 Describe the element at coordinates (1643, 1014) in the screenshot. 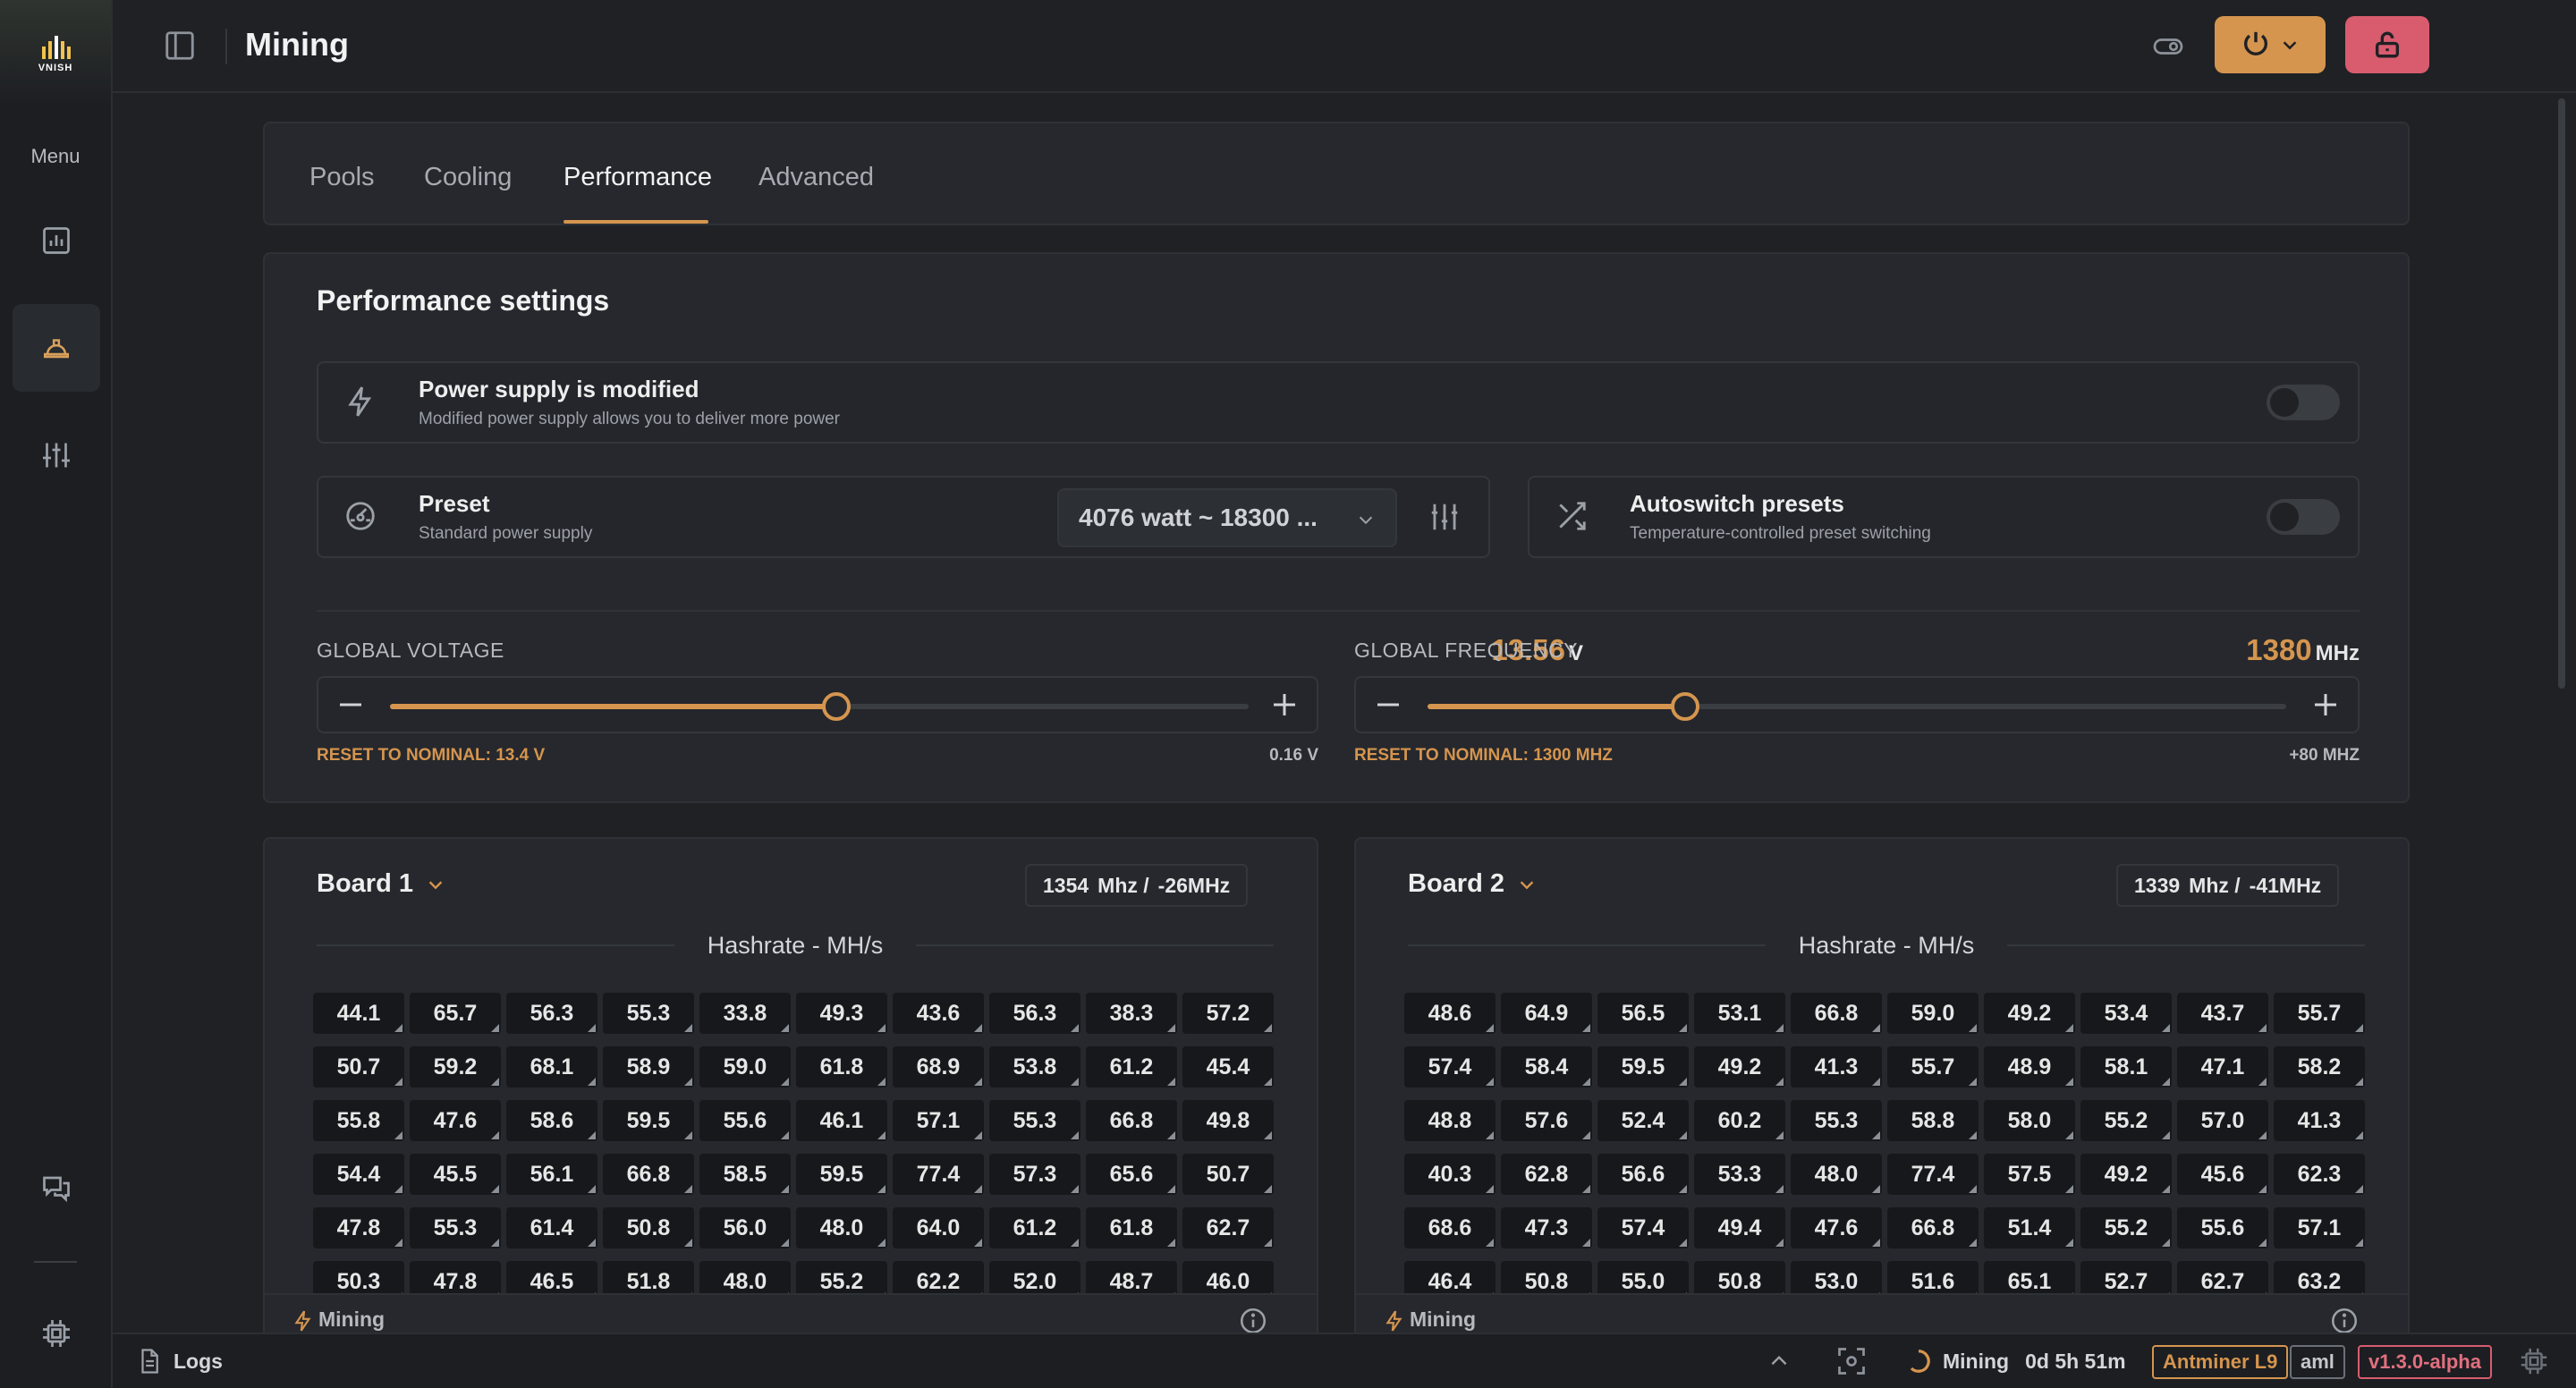

I see `hashrate-chip: 56.5` at that location.